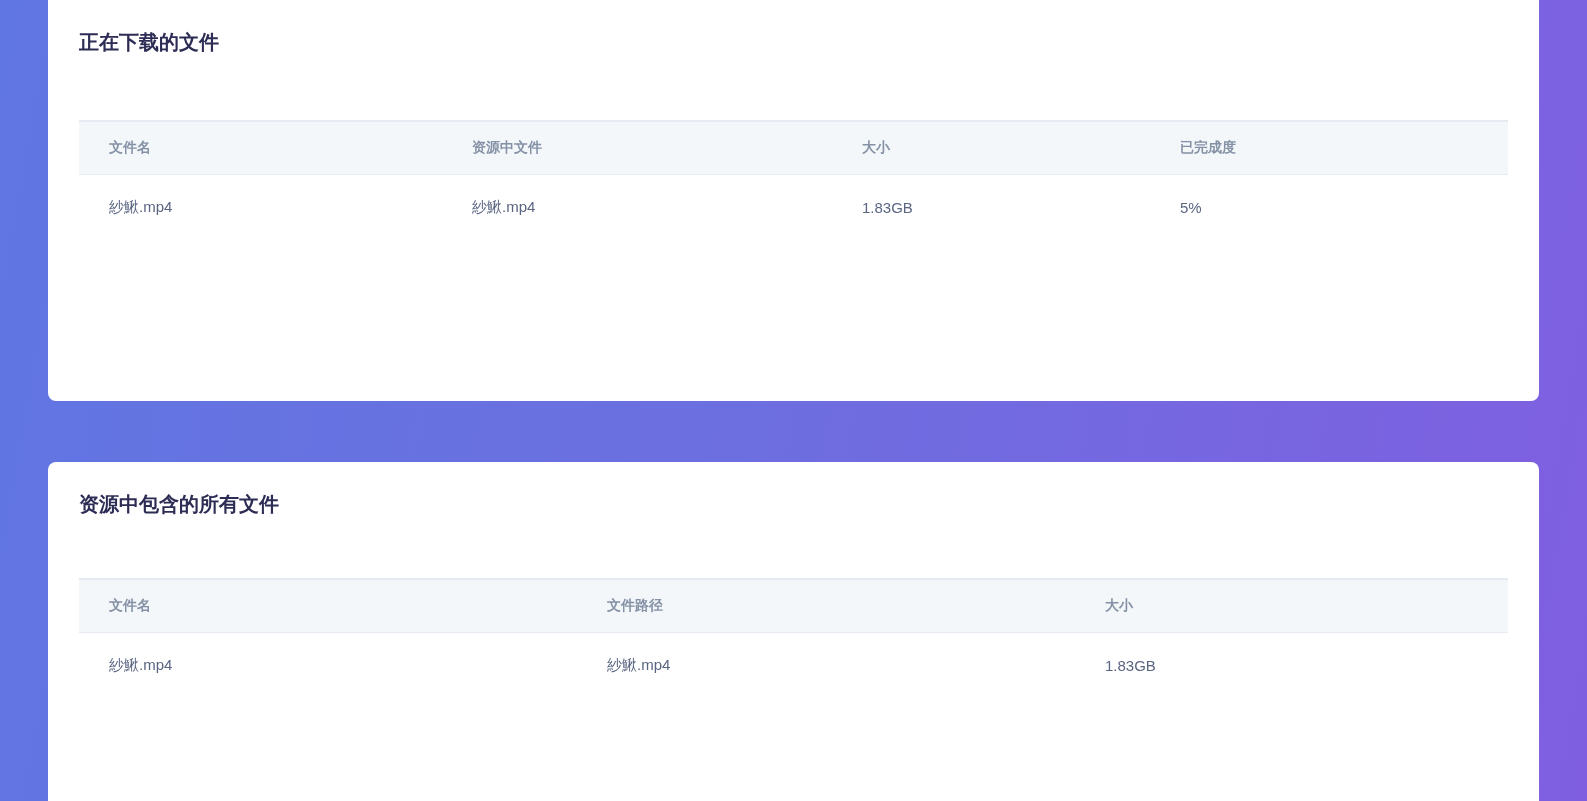  What do you see at coordinates (149, 42) in the screenshot?
I see `section-title: 正在下载的文件` at bounding box center [149, 42].